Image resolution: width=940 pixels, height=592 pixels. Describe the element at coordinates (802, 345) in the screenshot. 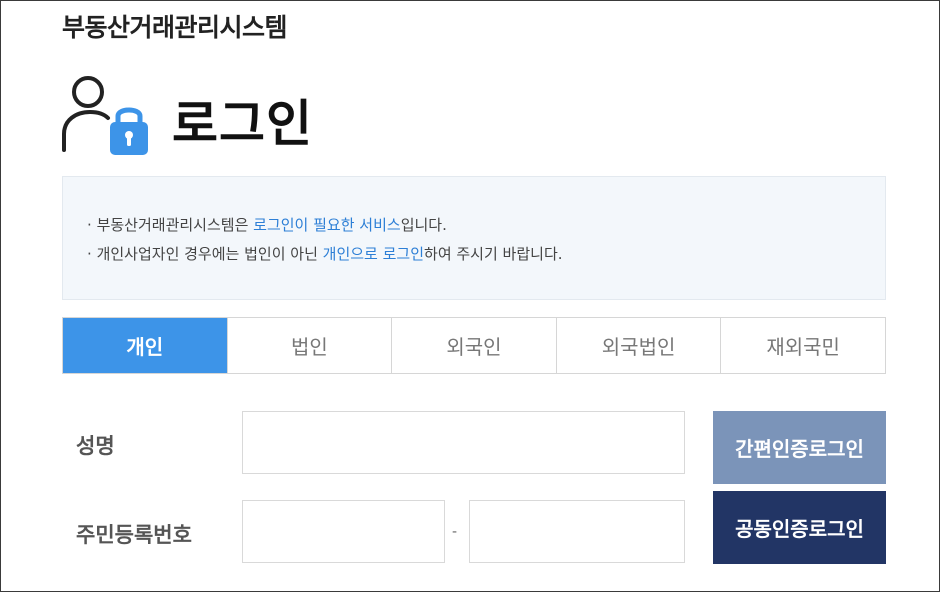

I see `tab-overseas-korean: 재외국민` at that location.